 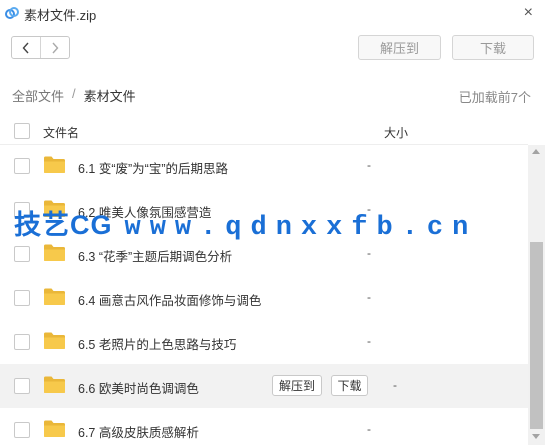 I want to click on chevron-right-icon, so click(x=55, y=47).